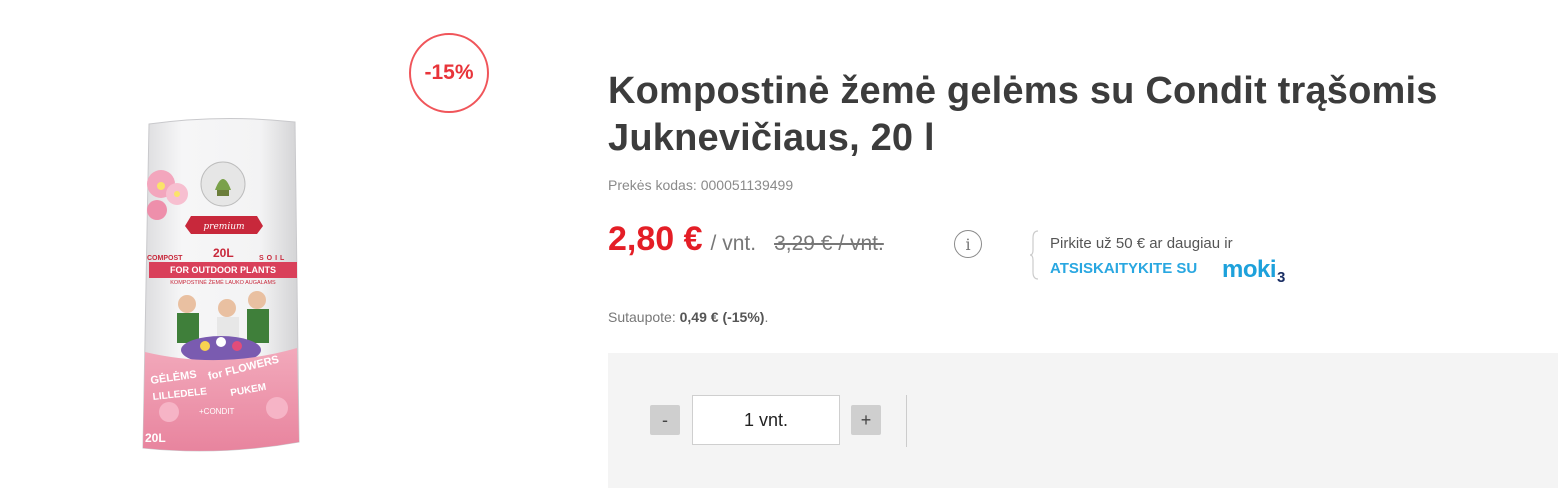 The image size is (1558, 488). Describe the element at coordinates (766, 420) in the screenshot. I see `quantity-input` at that location.